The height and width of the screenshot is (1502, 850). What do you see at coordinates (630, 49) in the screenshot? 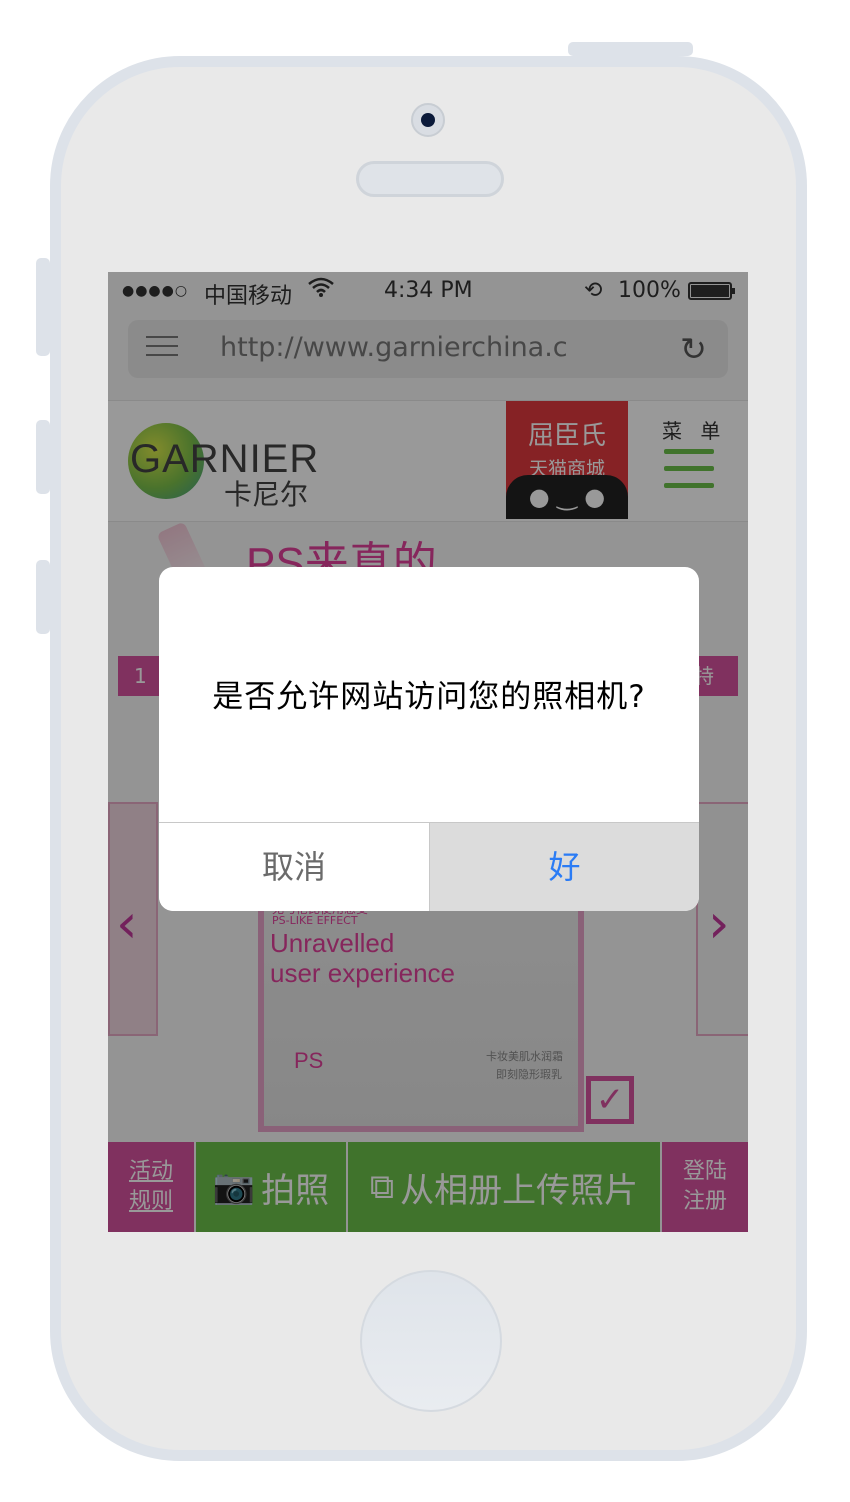
I see `phone-side-button-top` at bounding box center [630, 49].